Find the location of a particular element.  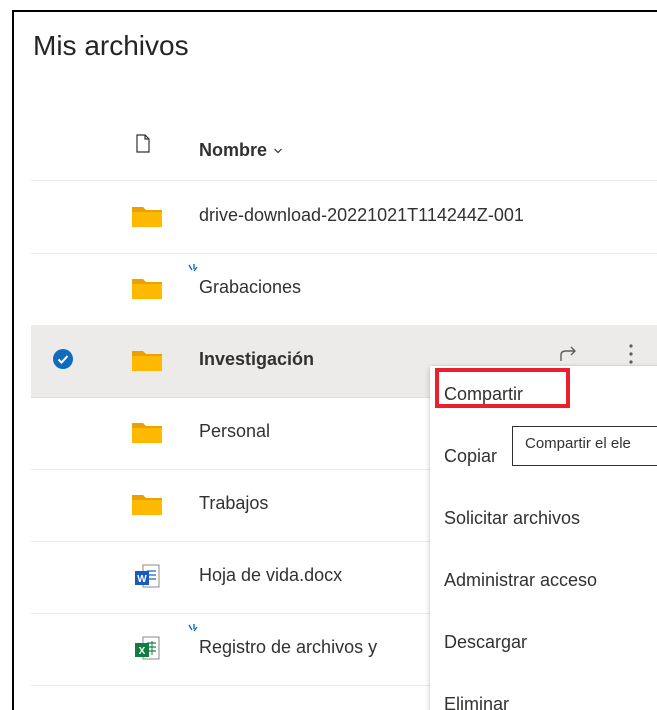

menu-item-descargar: Descargar is located at coordinates (543, 644).